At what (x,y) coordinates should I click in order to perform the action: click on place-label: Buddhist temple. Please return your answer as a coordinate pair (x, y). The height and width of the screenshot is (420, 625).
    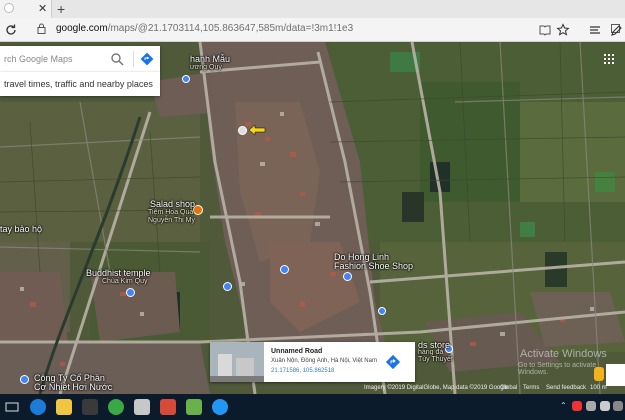
    Looking at the image, I should click on (118, 273).